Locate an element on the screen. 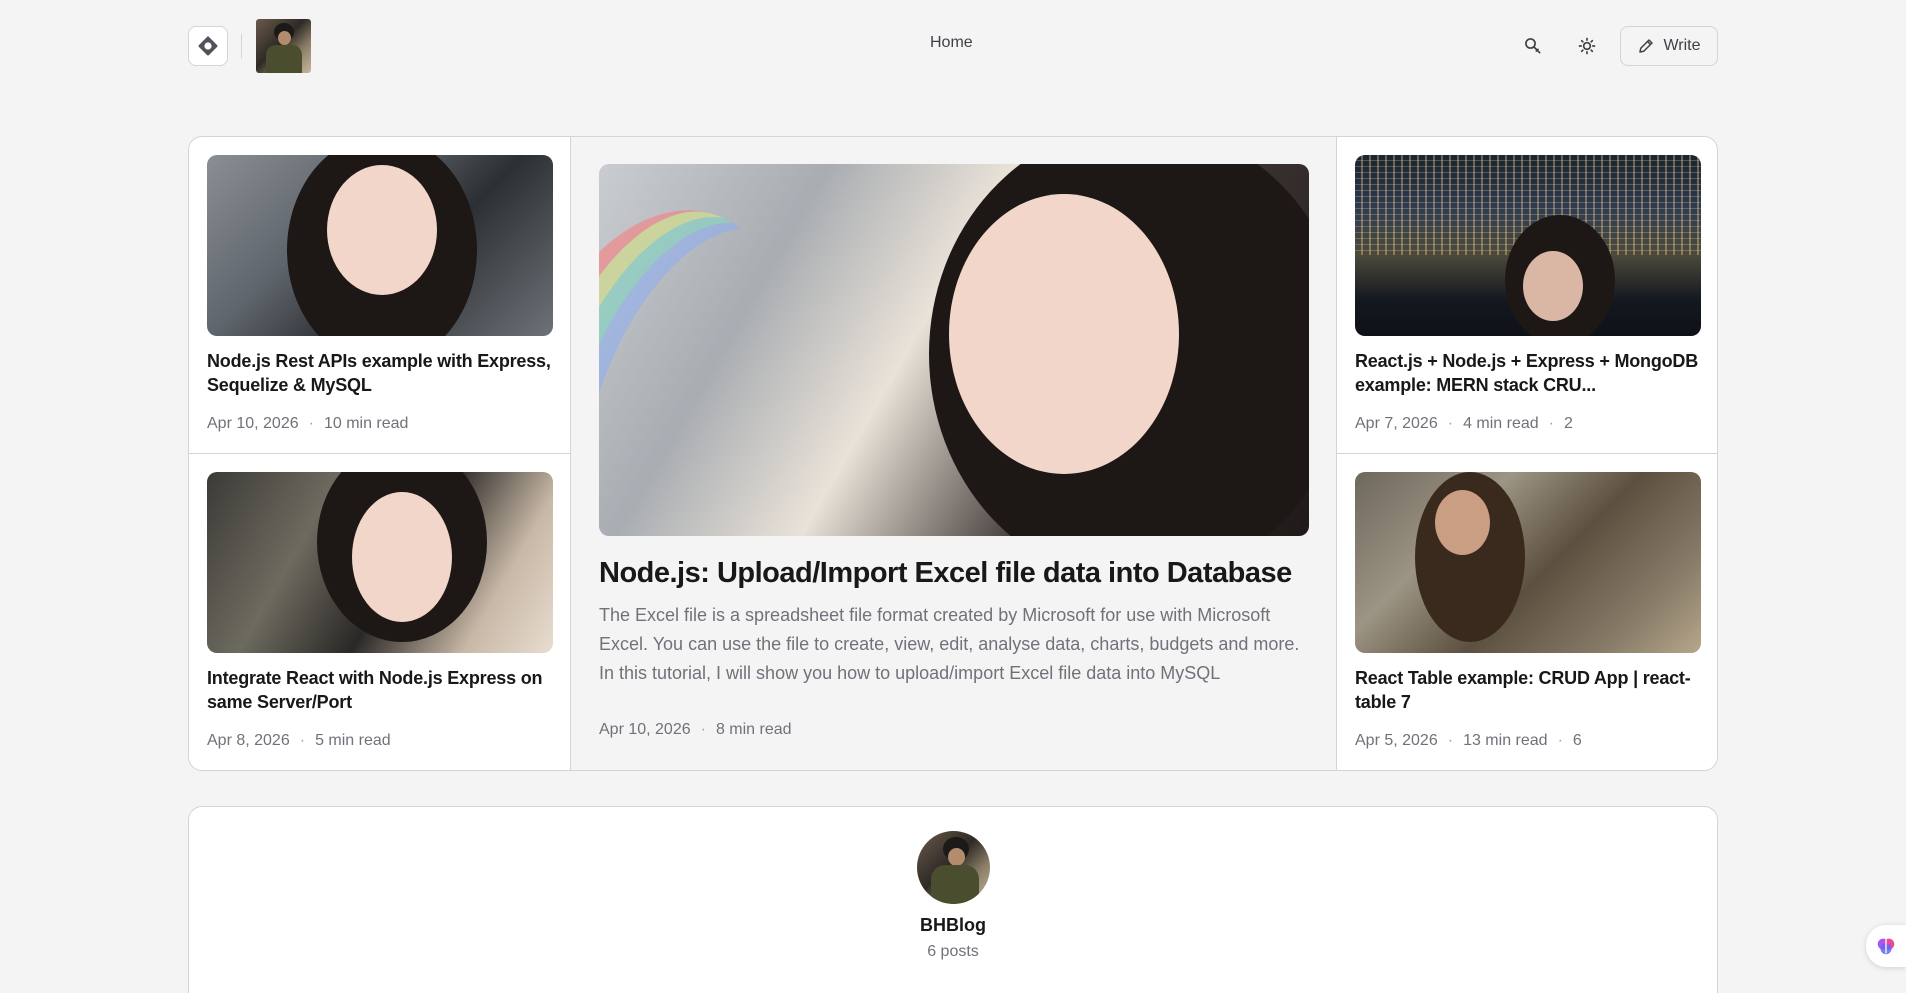 This screenshot has height=993, width=1906. post-date: Apr 5, 2026 is located at coordinates (1396, 740).